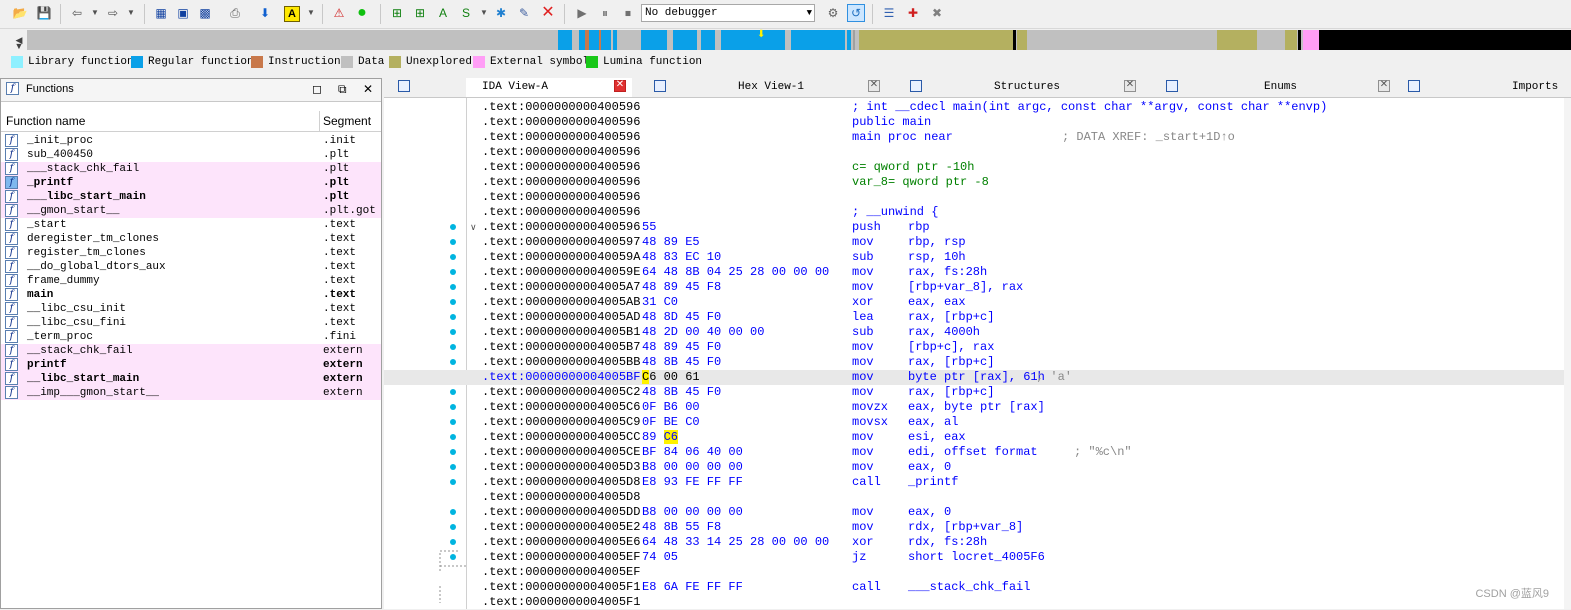 The height and width of the screenshot is (610, 1571). Describe the element at coordinates (484, 13) in the screenshot. I see `struct-dropdown-icon: ▼` at that location.